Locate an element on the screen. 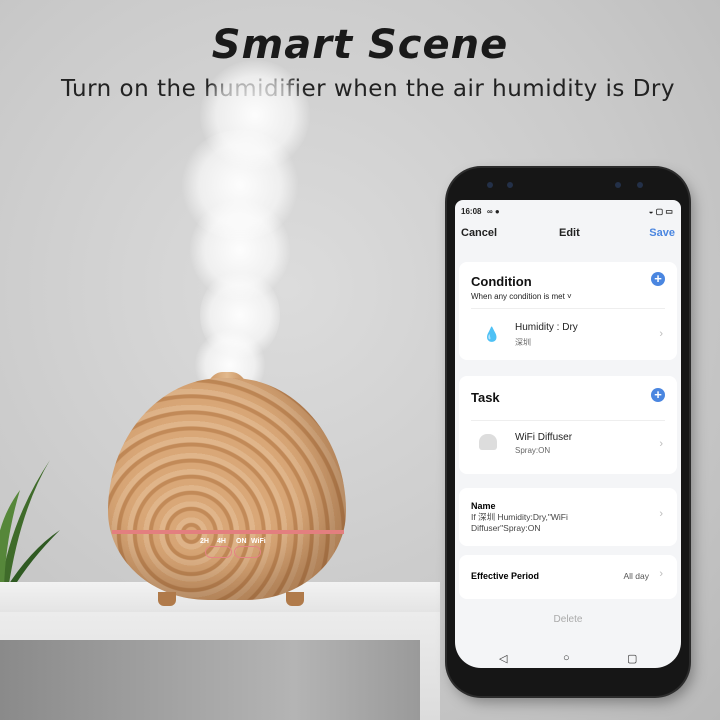  effective-period-value: All day is located at coordinates (636, 576).